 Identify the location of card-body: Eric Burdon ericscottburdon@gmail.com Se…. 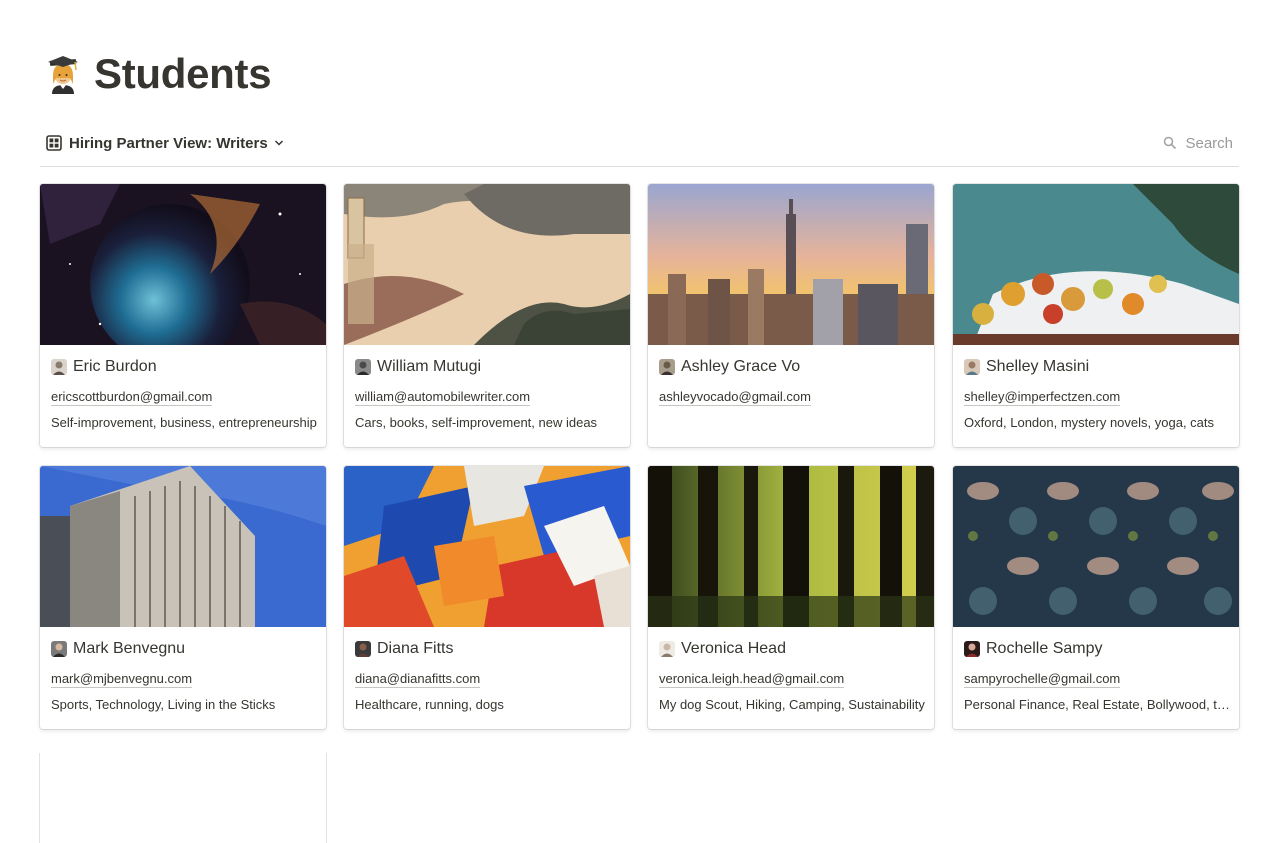
(183, 396).